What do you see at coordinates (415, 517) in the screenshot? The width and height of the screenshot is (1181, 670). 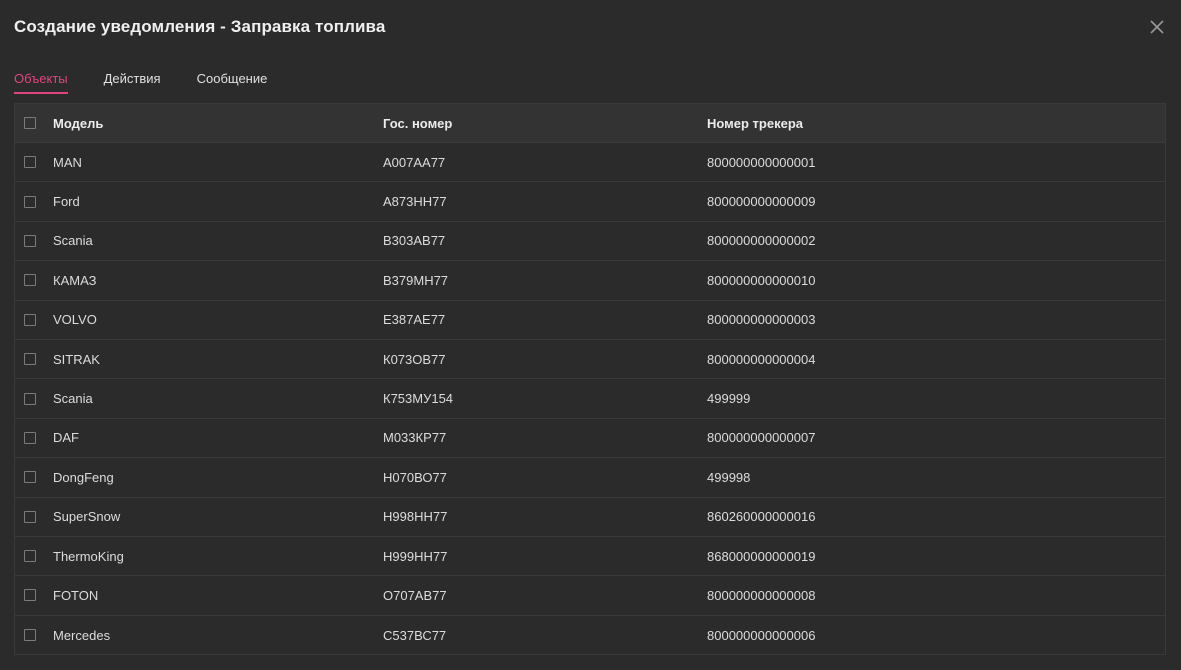 I see `cell-plate: Н998НН77` at bounding box center [415, 517].